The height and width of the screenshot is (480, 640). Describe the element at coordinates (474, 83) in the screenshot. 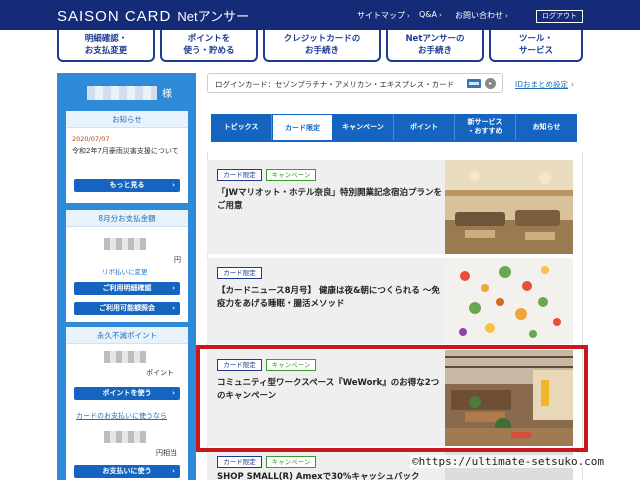

I see `amex-card-icon` at that location.